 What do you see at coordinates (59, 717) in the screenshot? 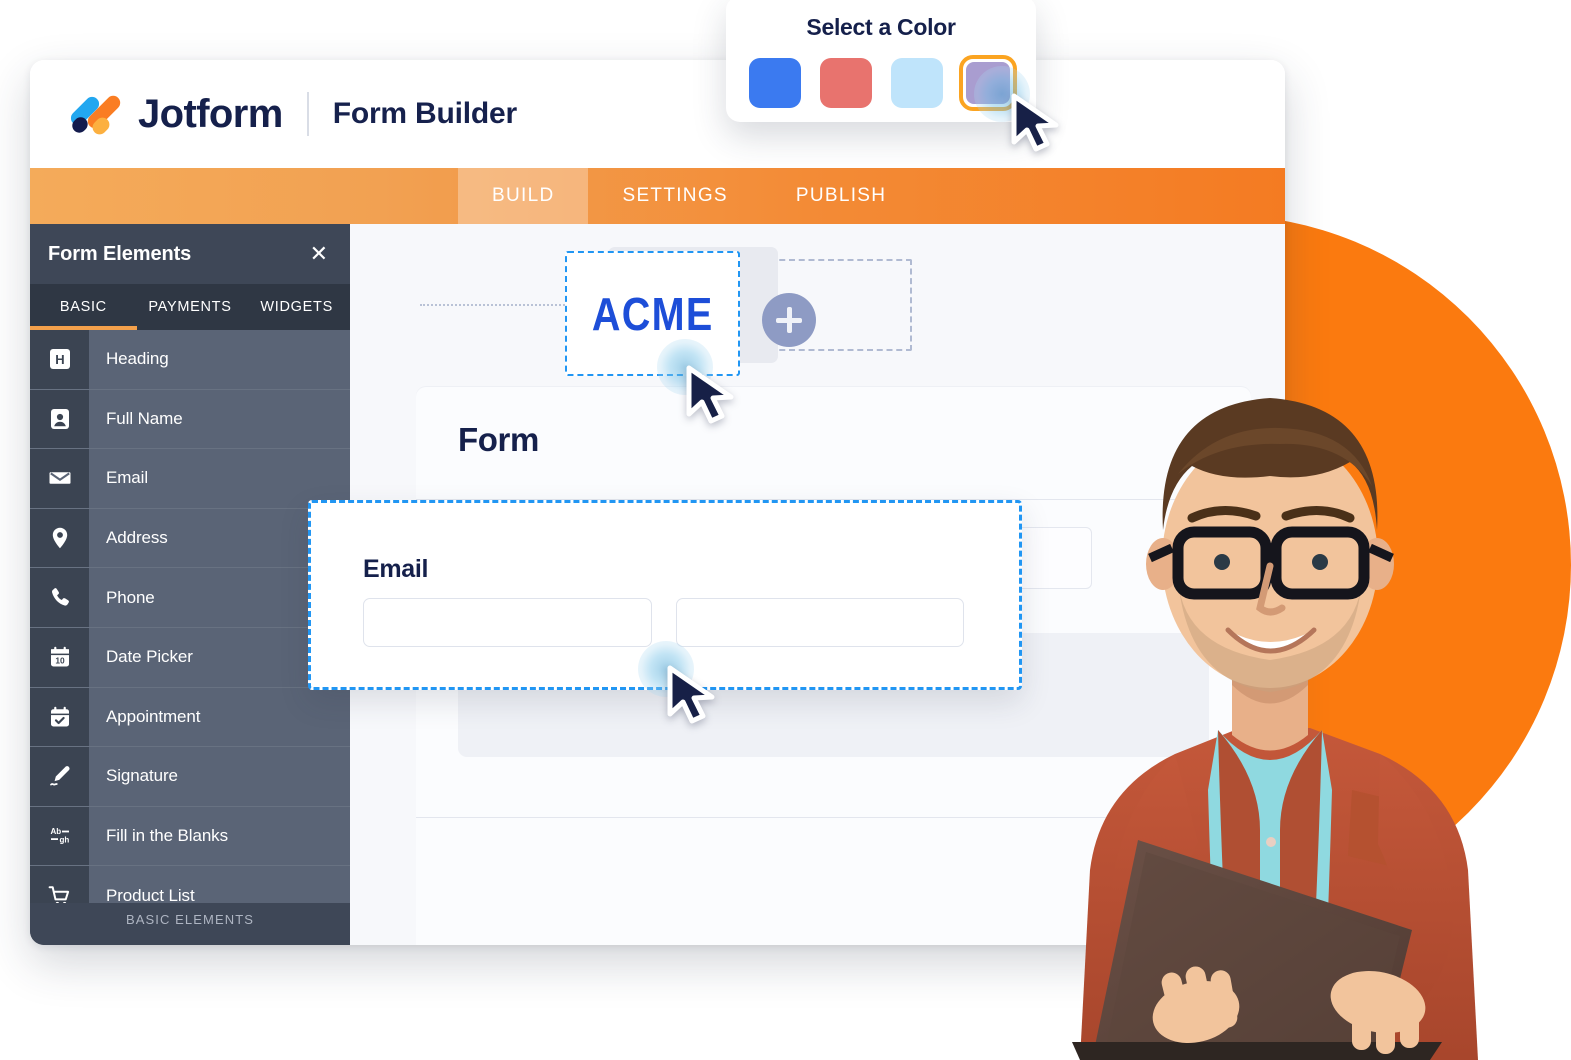
I see `calendar-check-icon` at bounding box center [59, 717].